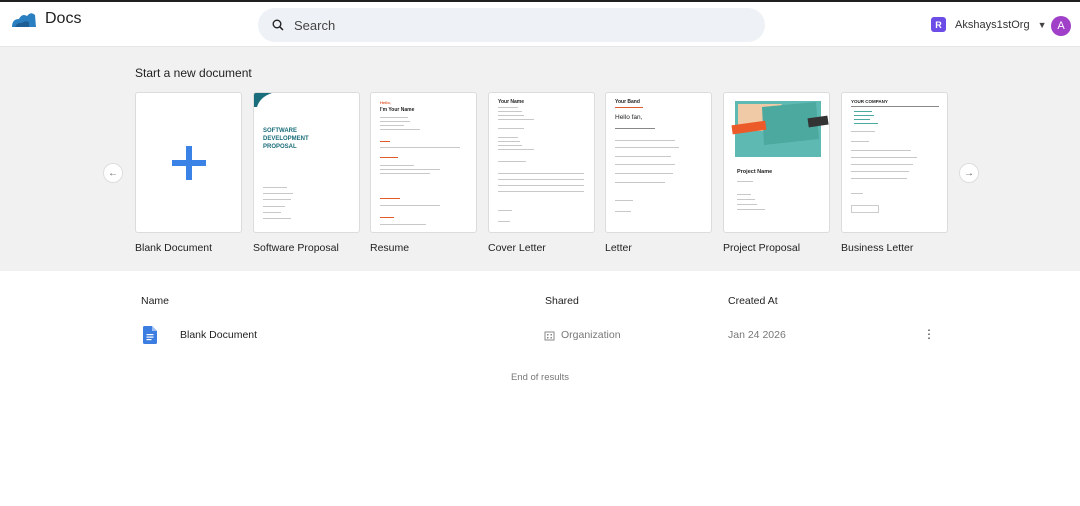 The image size is (1080, 506). What do you see at coordinates (755, 172) in the screenshot?
I see `preview-title: Project Name` at bounding box center [755, 172].